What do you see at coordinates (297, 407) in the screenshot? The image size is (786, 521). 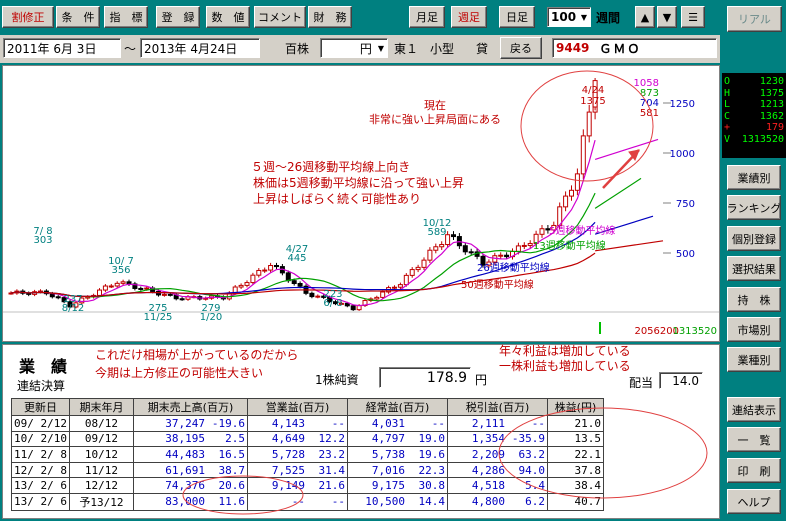 I see `column-header: 営業益(百万)` at bounding box center [297, 407].